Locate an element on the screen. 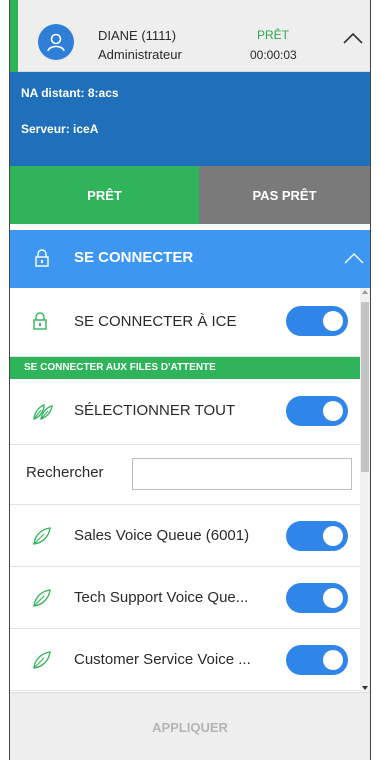  agent-state: PRÊT is located at coordinates (273, 35).